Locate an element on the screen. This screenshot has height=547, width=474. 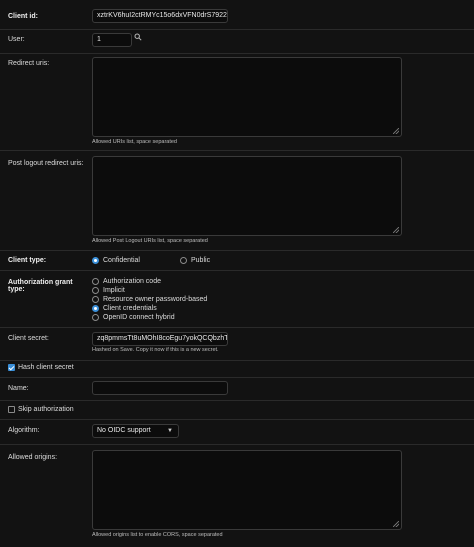
redirect-uris-help: Allowed URIs list, space separated is located at coordinates (134, 142).